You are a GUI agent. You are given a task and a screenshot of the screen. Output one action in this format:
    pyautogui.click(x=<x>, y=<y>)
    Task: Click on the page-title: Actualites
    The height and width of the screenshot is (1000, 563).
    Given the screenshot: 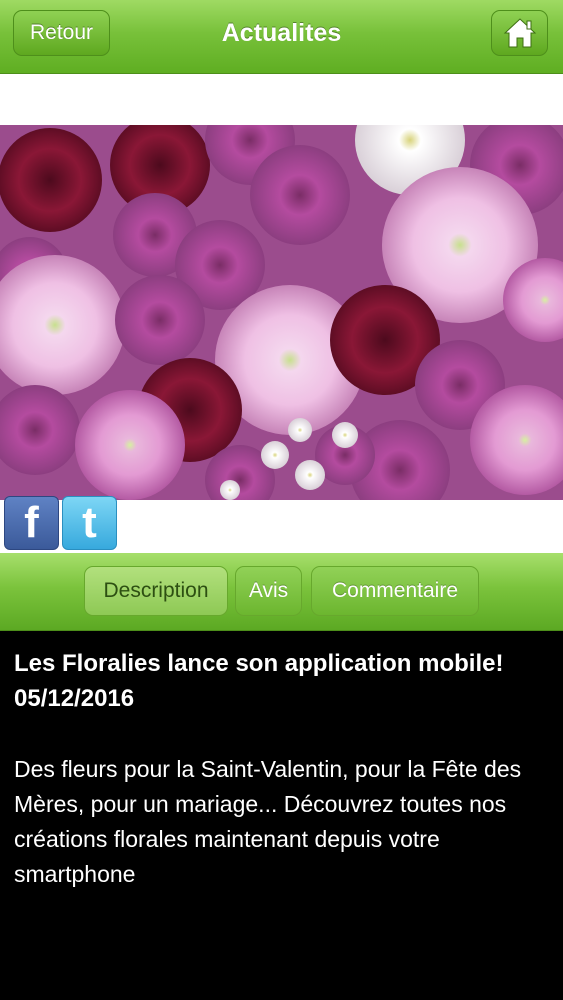 What is the action you would take?
    pyautogui.click(x=281, y=33)
    